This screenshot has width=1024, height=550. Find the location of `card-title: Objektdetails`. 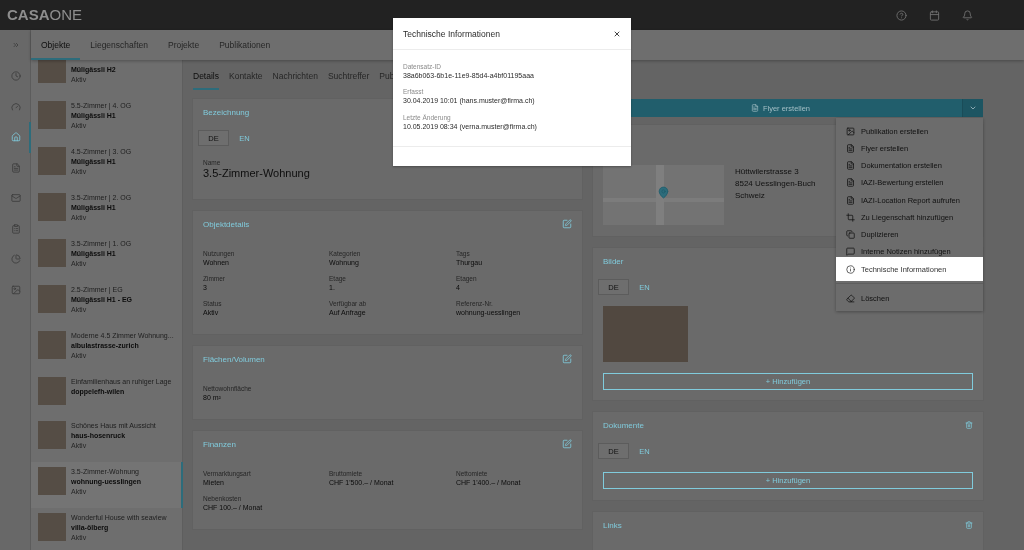

card-title: Objektdetails is located at coordinates (226, 224).